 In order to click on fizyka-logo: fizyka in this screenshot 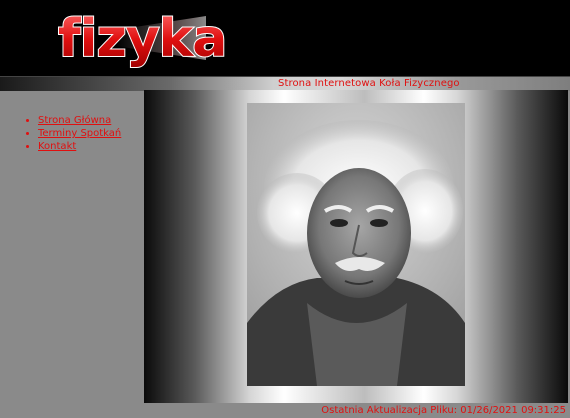, I will do `click(142, 38)`.